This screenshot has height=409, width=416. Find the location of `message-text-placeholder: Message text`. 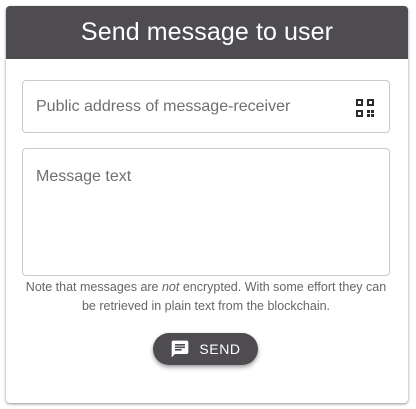

message-text-placeholder: Message text is located at coordinates (84, 176).